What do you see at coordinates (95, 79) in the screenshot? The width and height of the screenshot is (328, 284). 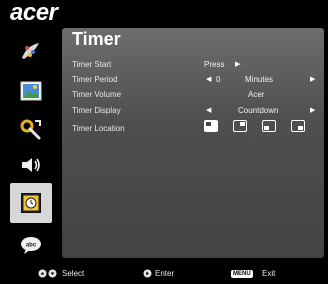 I see `timer-period-label: Timer Period` at bounding box center [95, 79].